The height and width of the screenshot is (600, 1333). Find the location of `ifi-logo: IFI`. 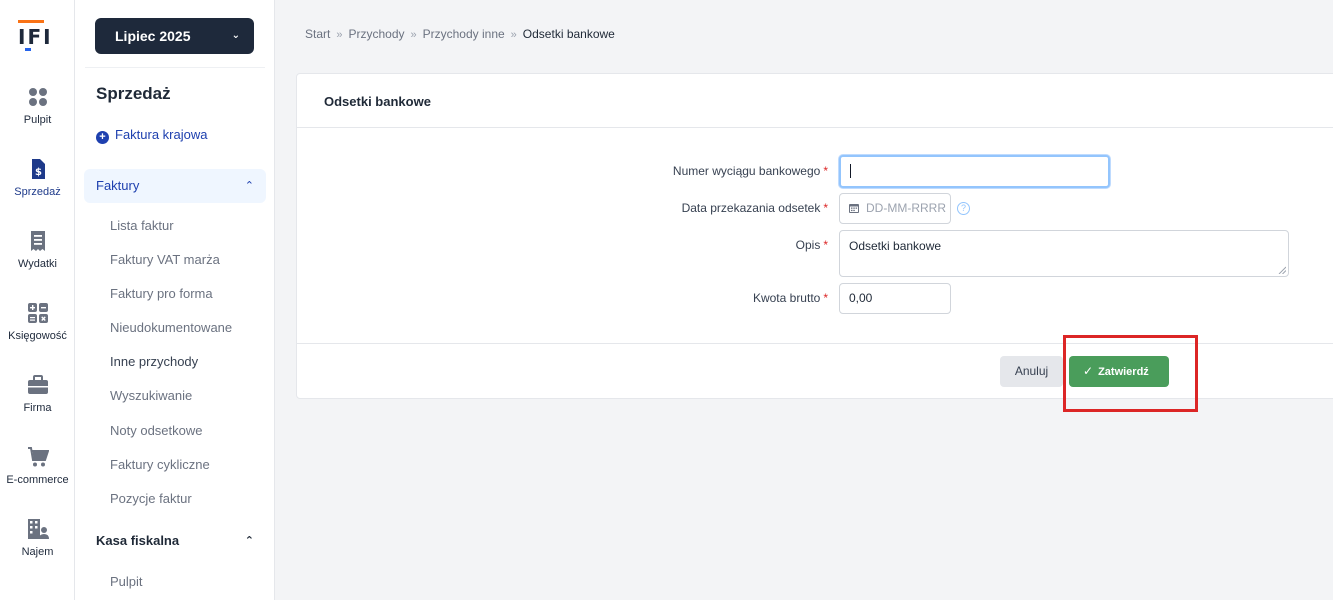

ifi-logo: IFI is located at coordinates (34, 36).